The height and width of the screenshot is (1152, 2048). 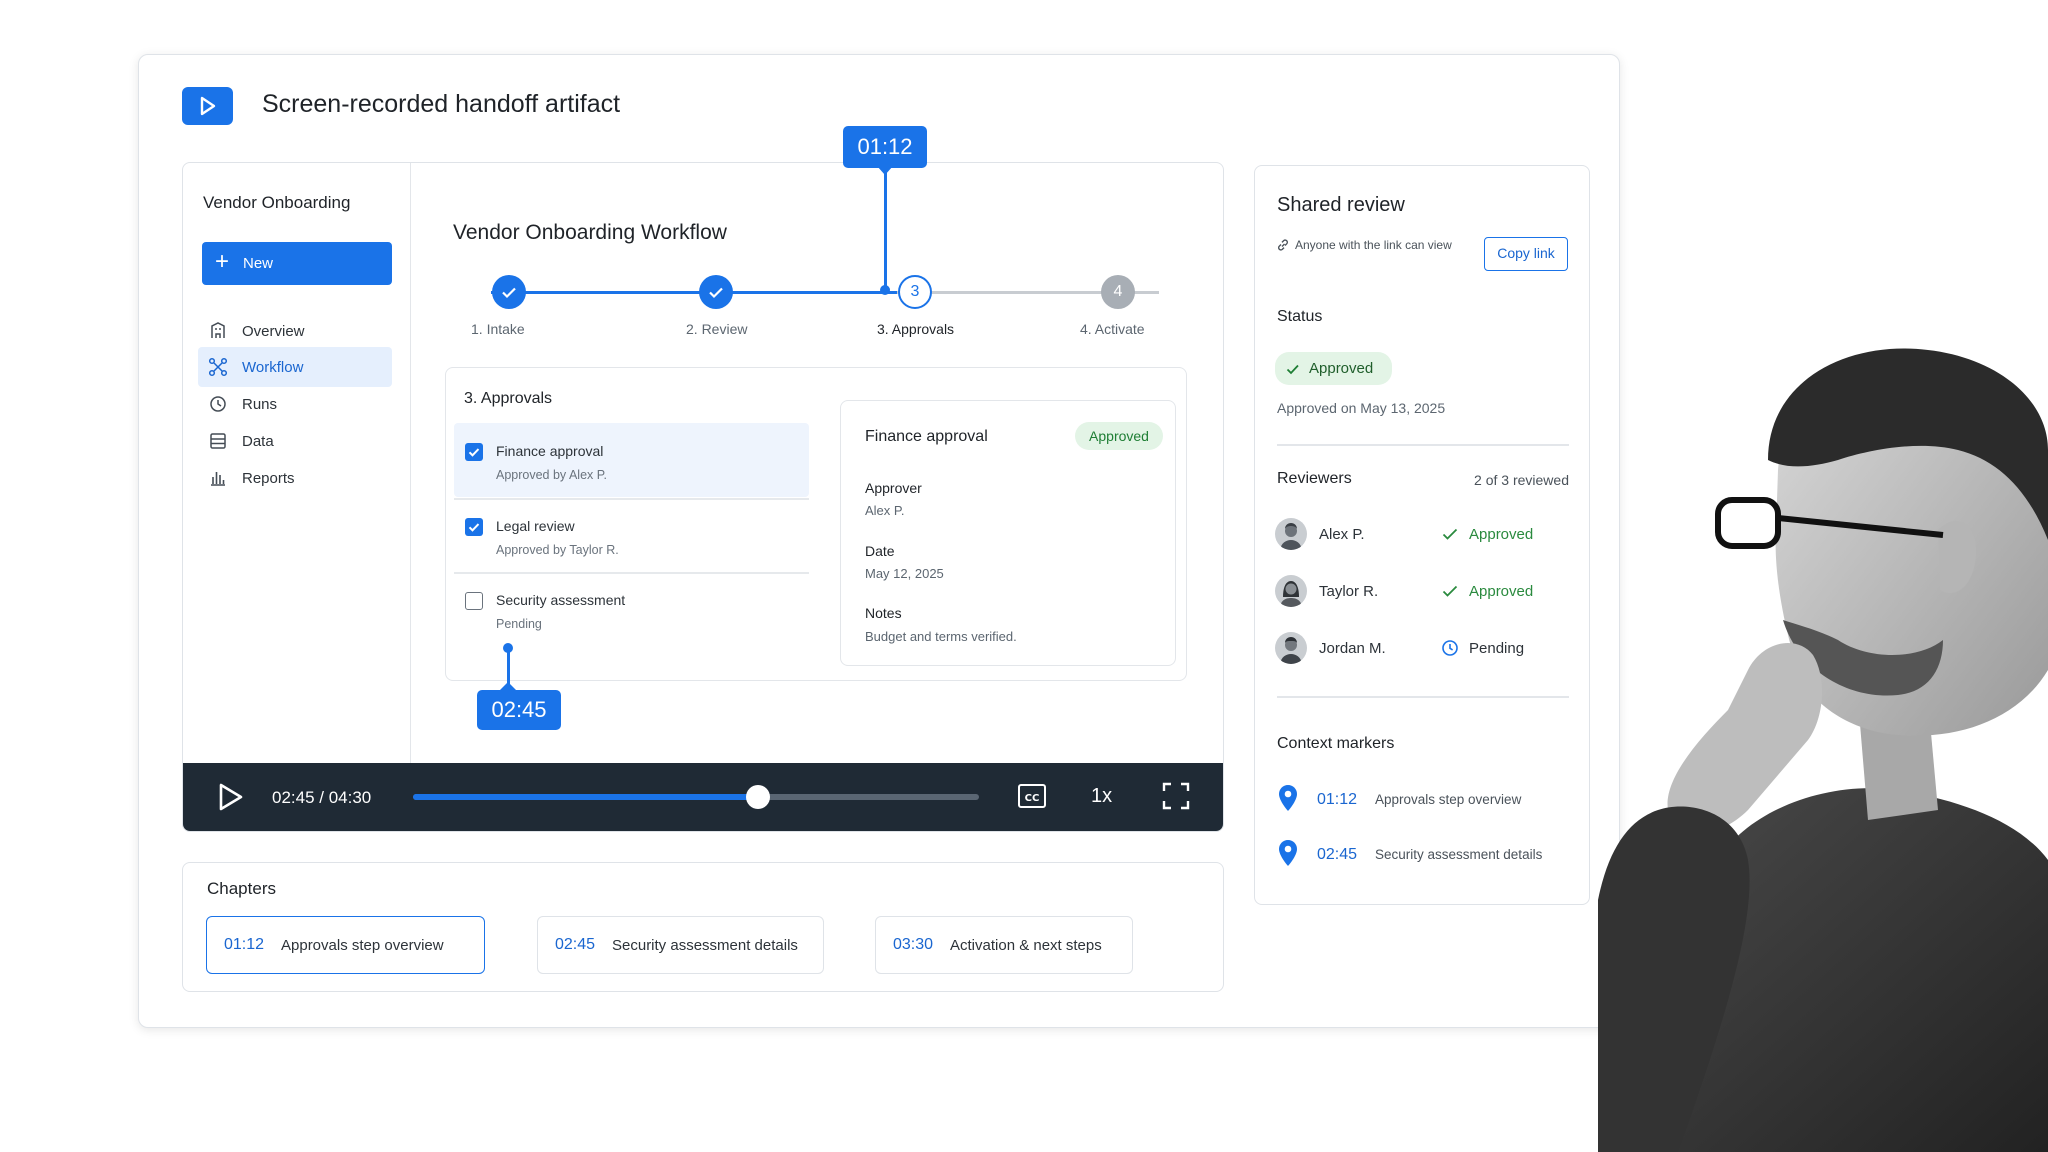 I want to click on video-controls: 02:45 / 04:30 CC 1x, so click(x=703, y=797).